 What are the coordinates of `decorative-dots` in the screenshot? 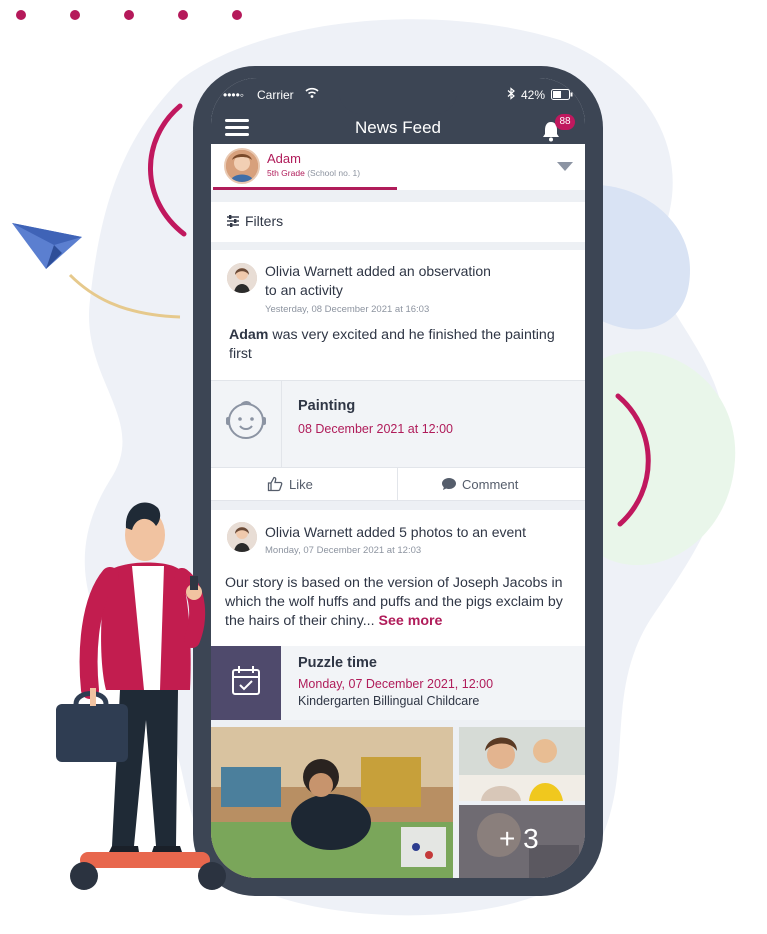 It's located at (136, 17).